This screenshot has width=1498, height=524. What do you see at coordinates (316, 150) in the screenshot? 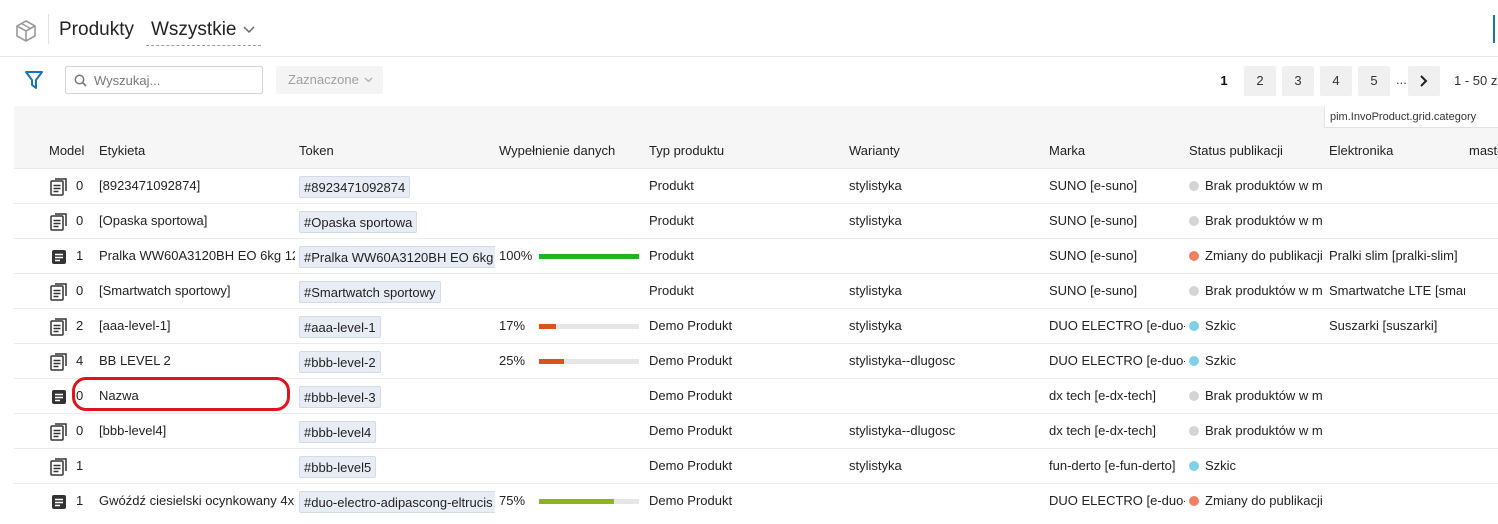
I see `column-header-token: Token` at bounding box center [316, 150].